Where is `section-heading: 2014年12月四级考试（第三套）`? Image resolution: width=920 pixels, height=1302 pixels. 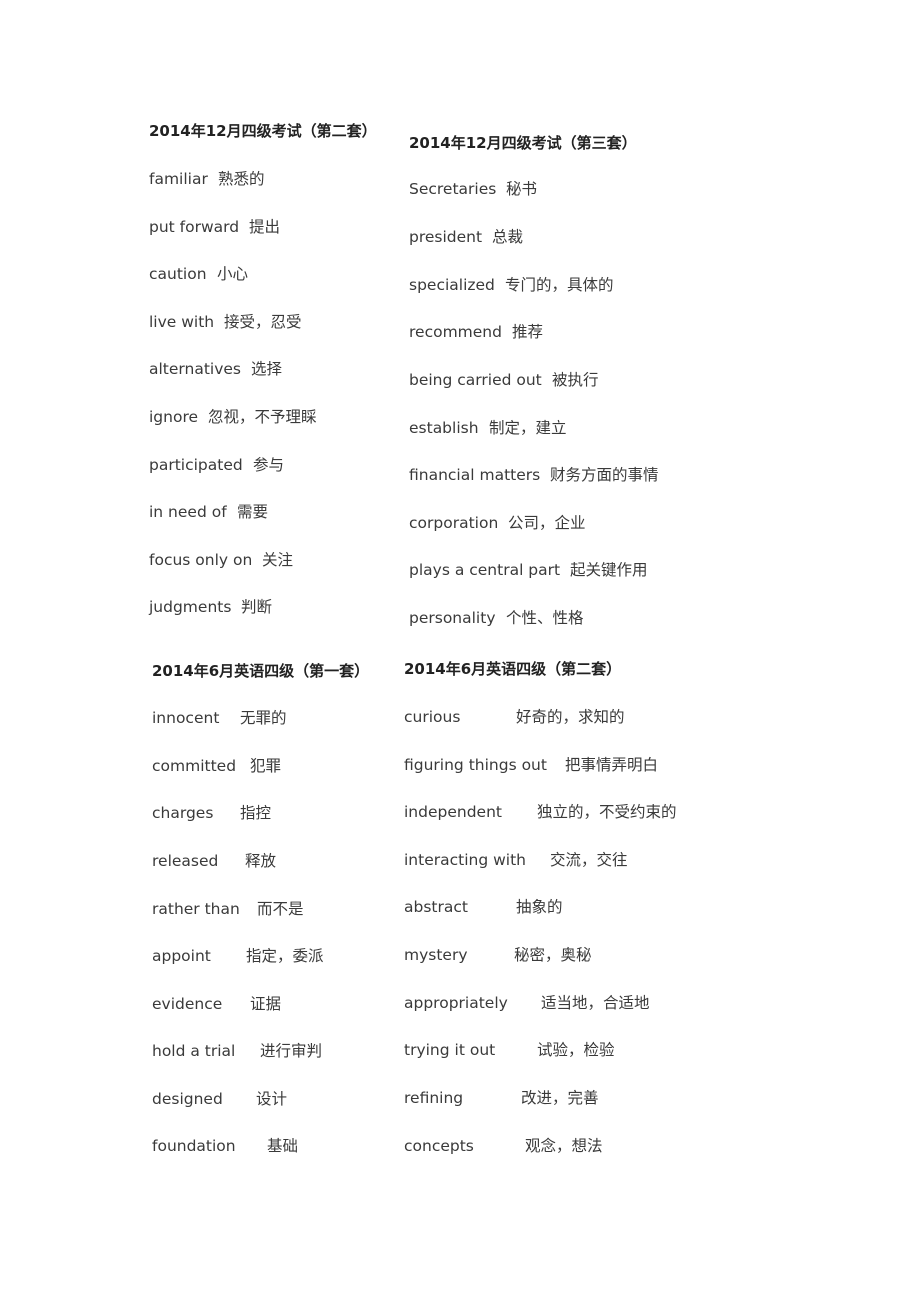 section-heading: 2014年12月四级考试（第三套） is located at coordinates (523, 143).